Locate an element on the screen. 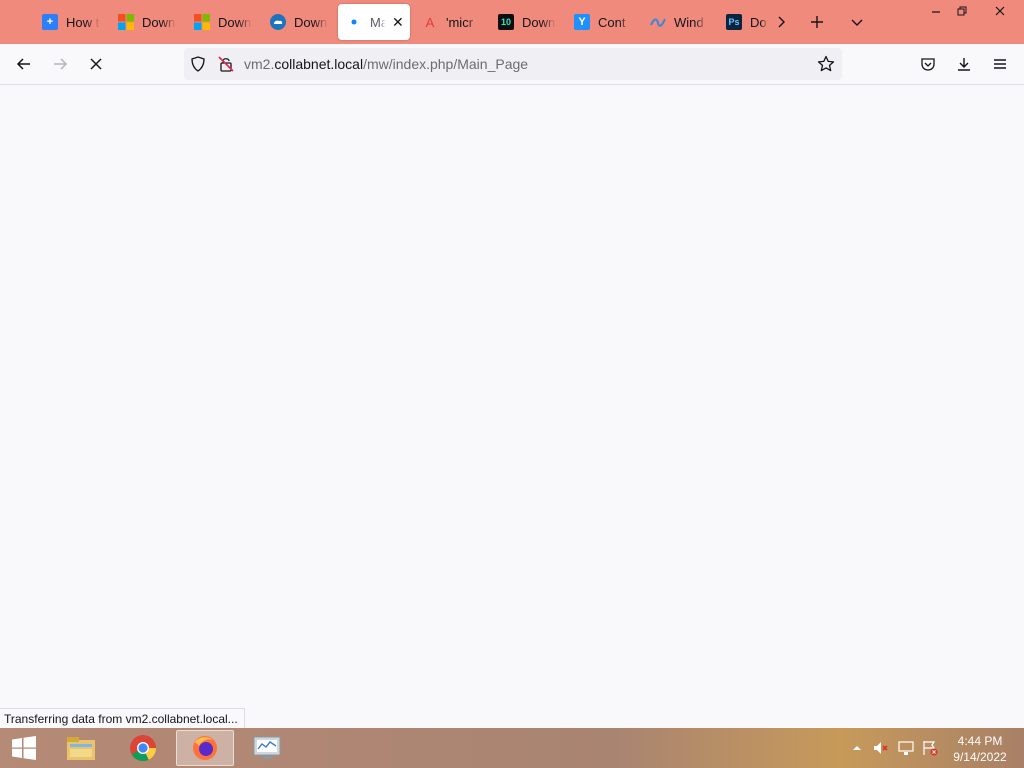  url-path: /mw/index.php/Main_Page is located at coordinates (446, 64).